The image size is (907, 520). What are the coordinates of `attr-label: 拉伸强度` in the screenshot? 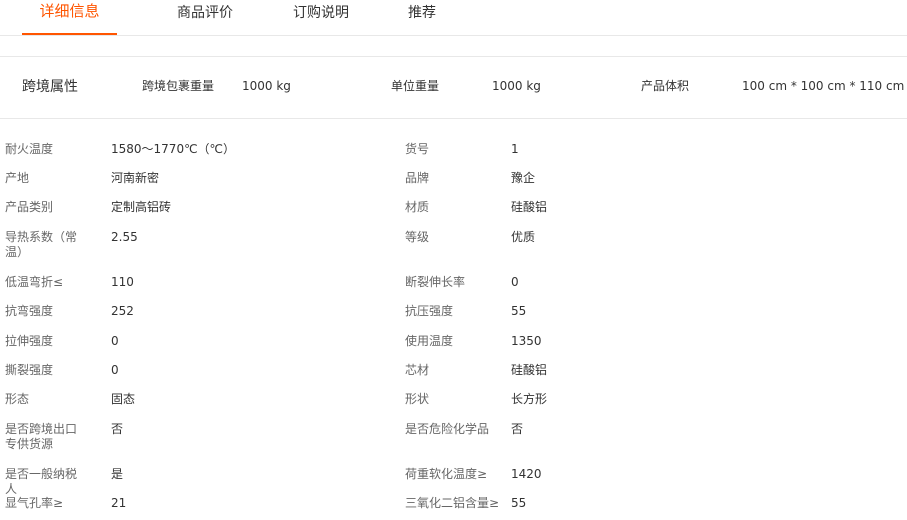 It's located at (29, 341).